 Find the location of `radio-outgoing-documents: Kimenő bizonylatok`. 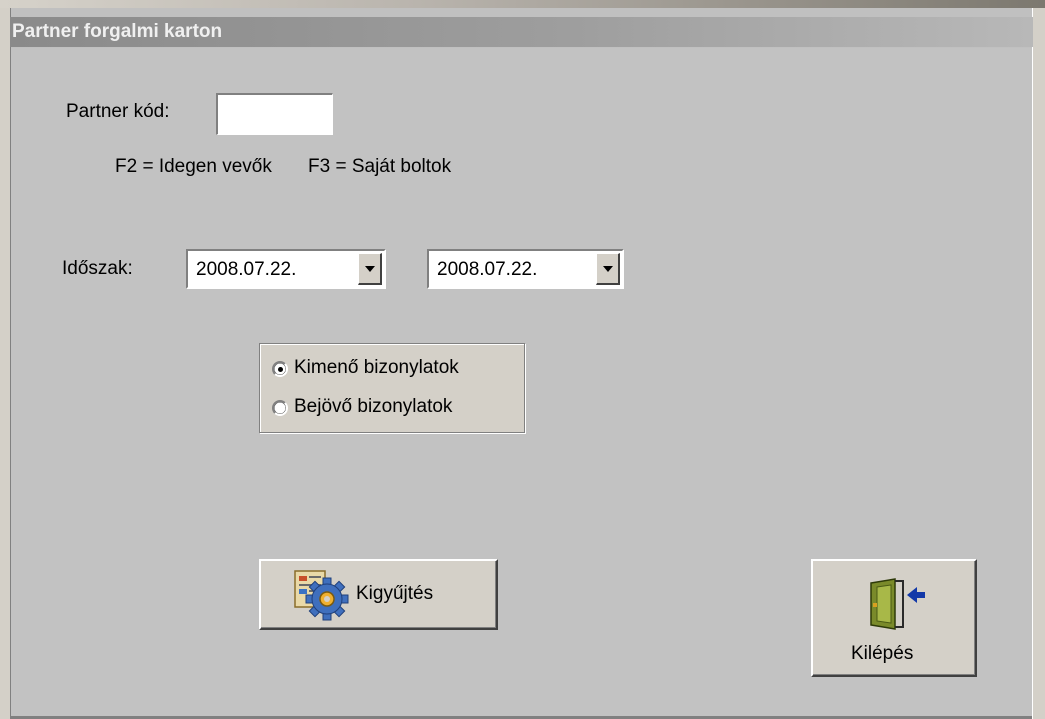

radio-outgoing-documents: Kimenő bizonylatok is located at coordinates (392, 370).